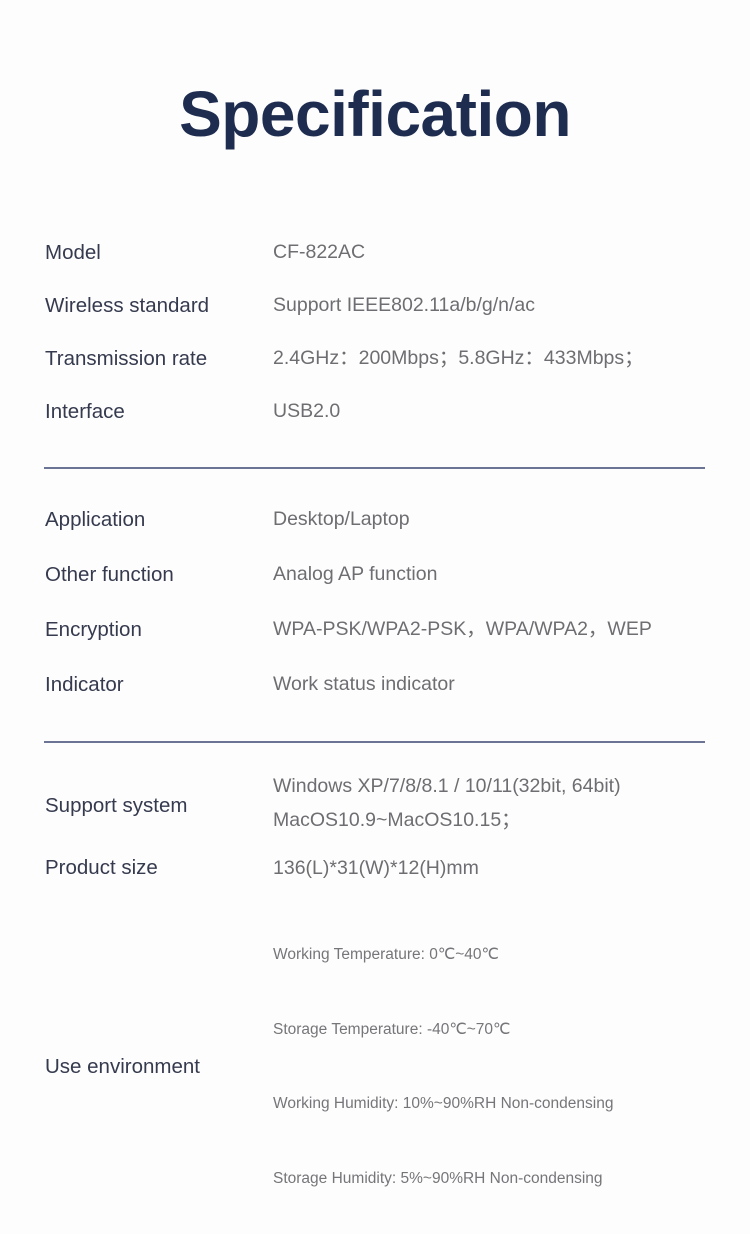  What do you see at coordinates (364, 683) in the screenshot?
I see `spec-value-indicator: Work status indicator` at bounding box center [364, 683].